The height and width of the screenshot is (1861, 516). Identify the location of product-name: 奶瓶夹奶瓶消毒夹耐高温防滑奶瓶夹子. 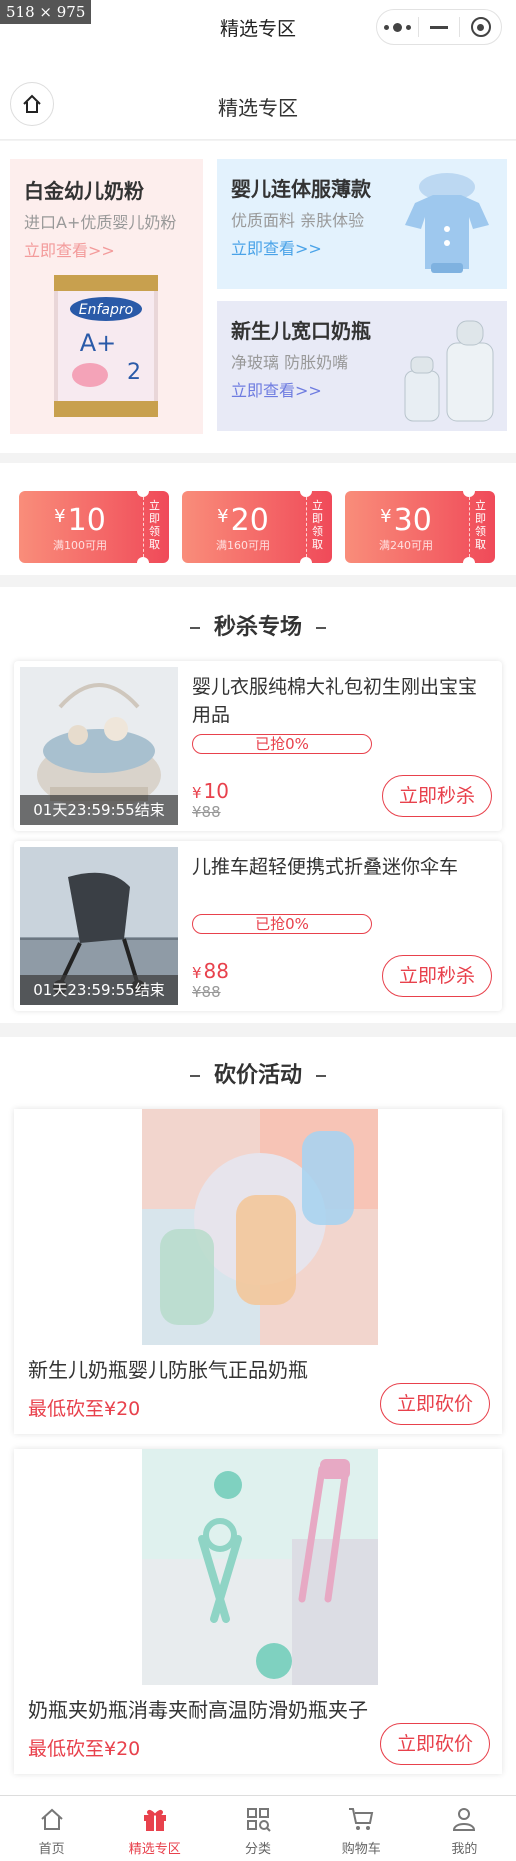
(198, 1710).